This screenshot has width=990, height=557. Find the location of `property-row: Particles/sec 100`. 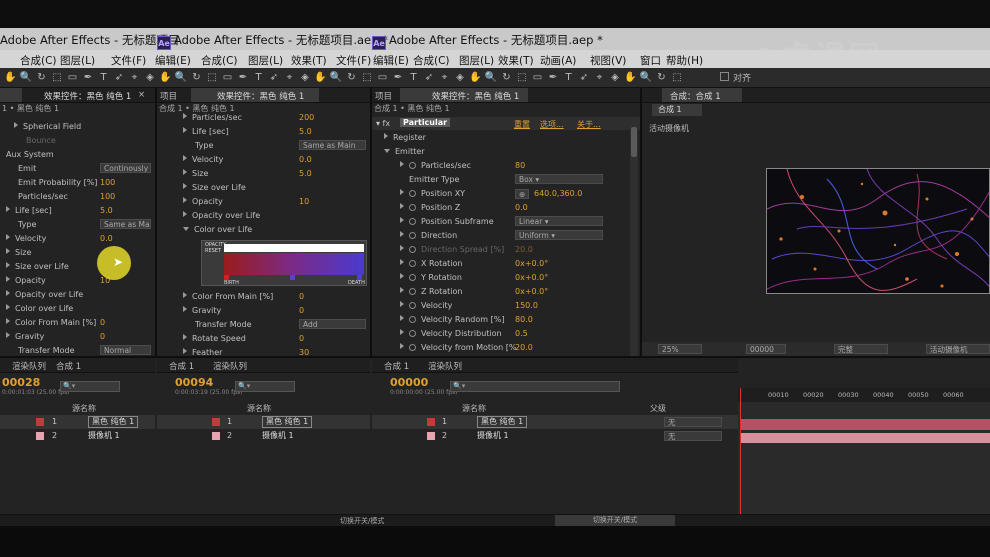

property-row: Particles/sec 100 is located at coordinates (77, 196).